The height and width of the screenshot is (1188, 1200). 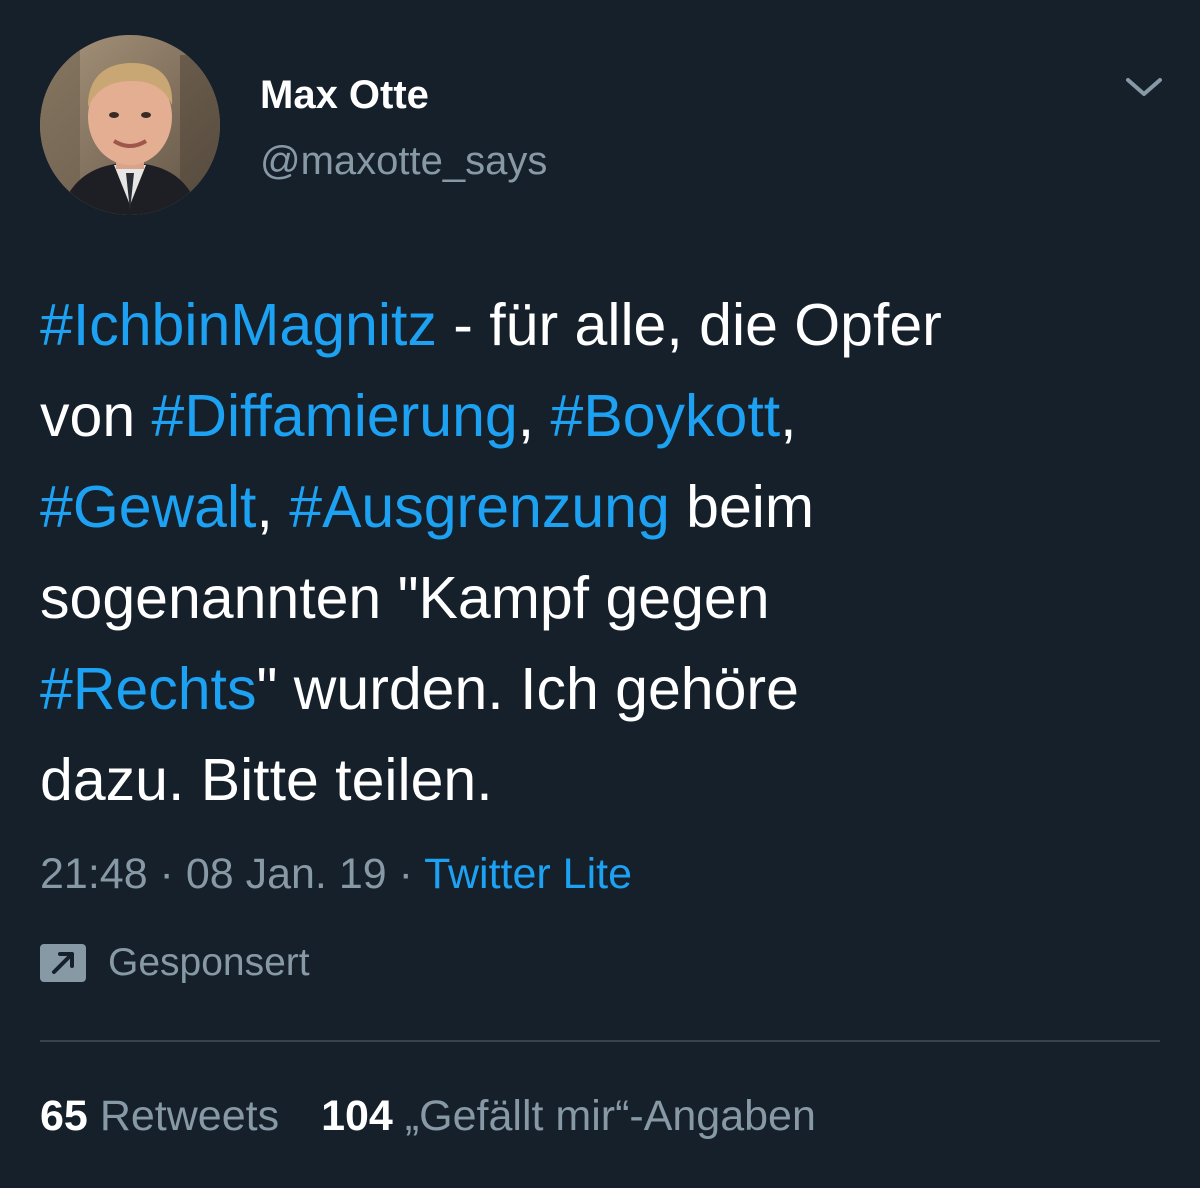 What do you see at coordinates (1144, 87) in the screenshot?
I see `chevron-down-icon` at bounding box center [1144, 87].